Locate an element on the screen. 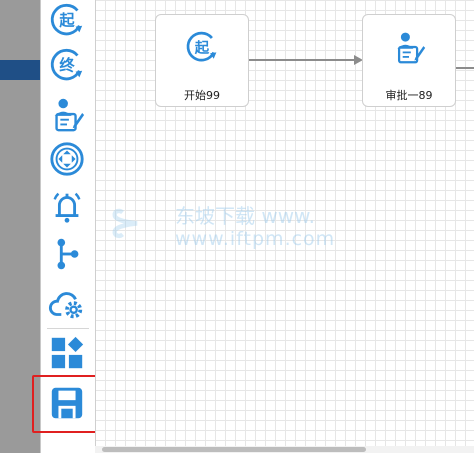  scrollbar-thumb is located at coordinates (234, 449).